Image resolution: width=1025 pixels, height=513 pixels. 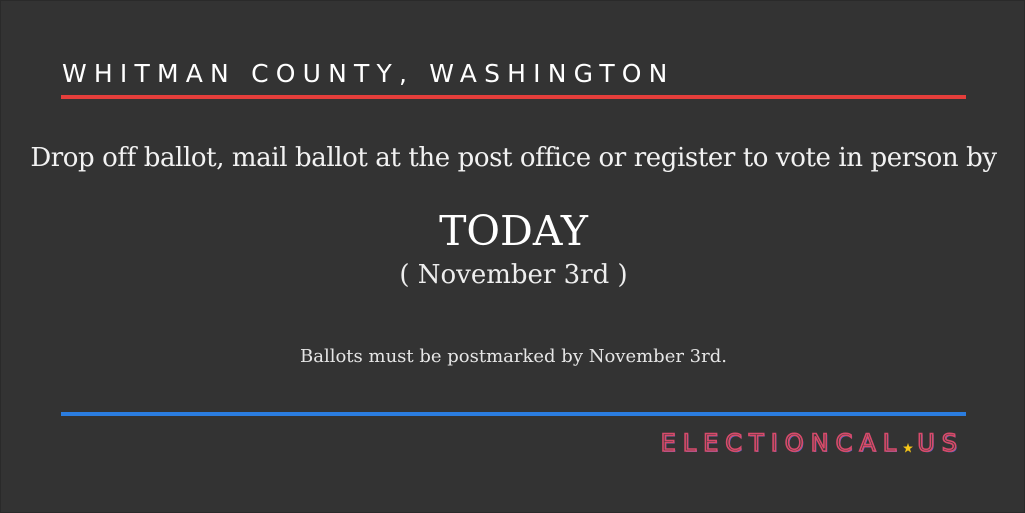 What do you see at coordinates (513, 97) in the screenshot?
I see `red-divider` at bounding box center [513, 97].